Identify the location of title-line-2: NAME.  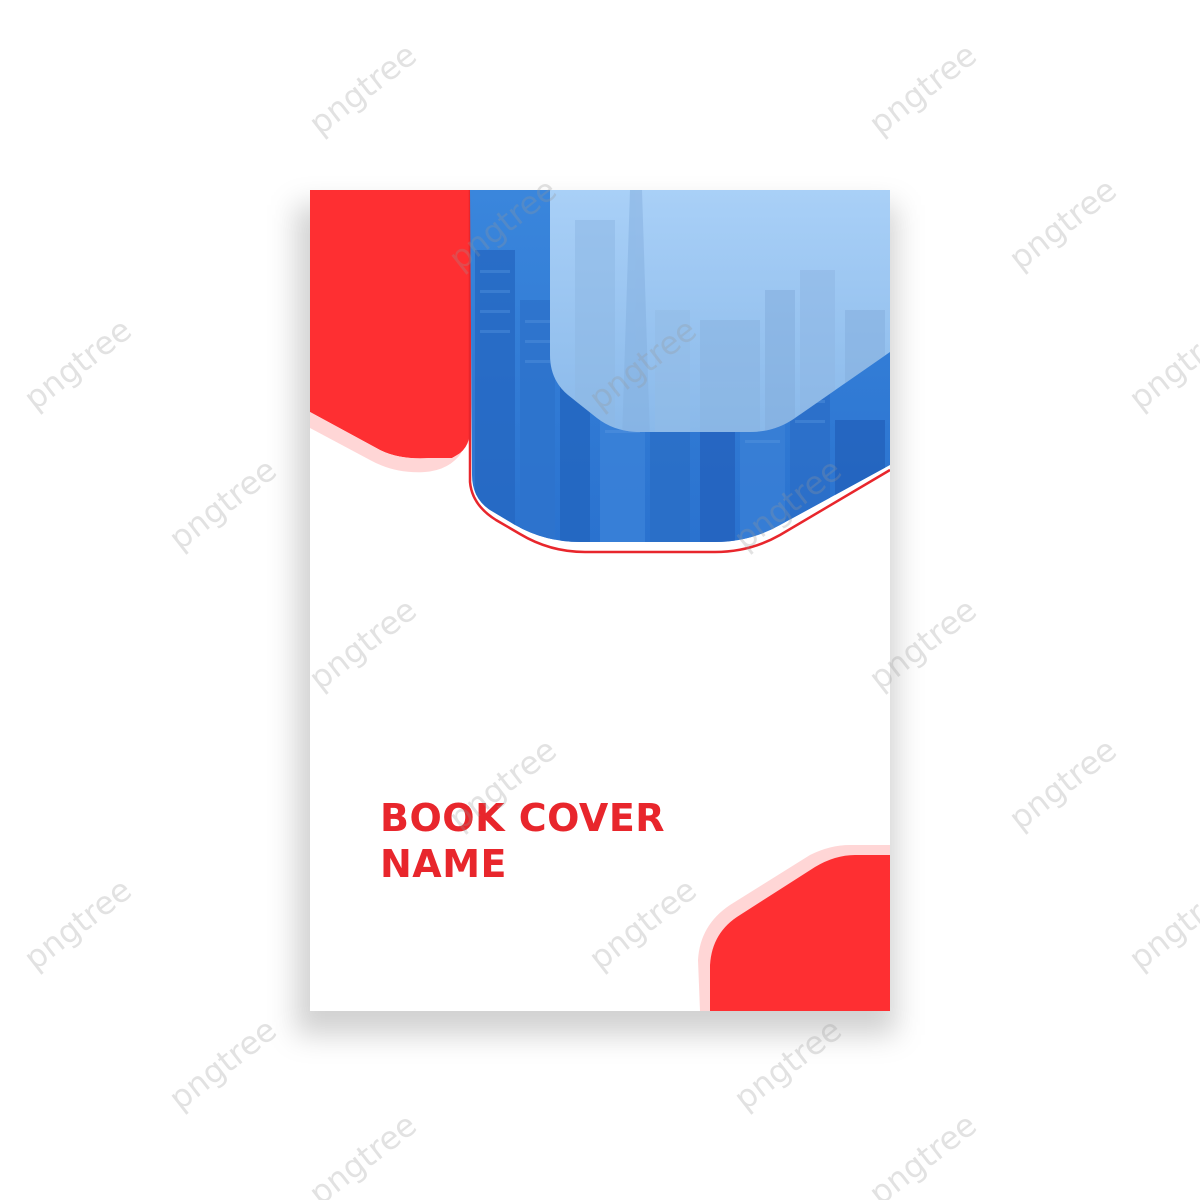
(443, 864).